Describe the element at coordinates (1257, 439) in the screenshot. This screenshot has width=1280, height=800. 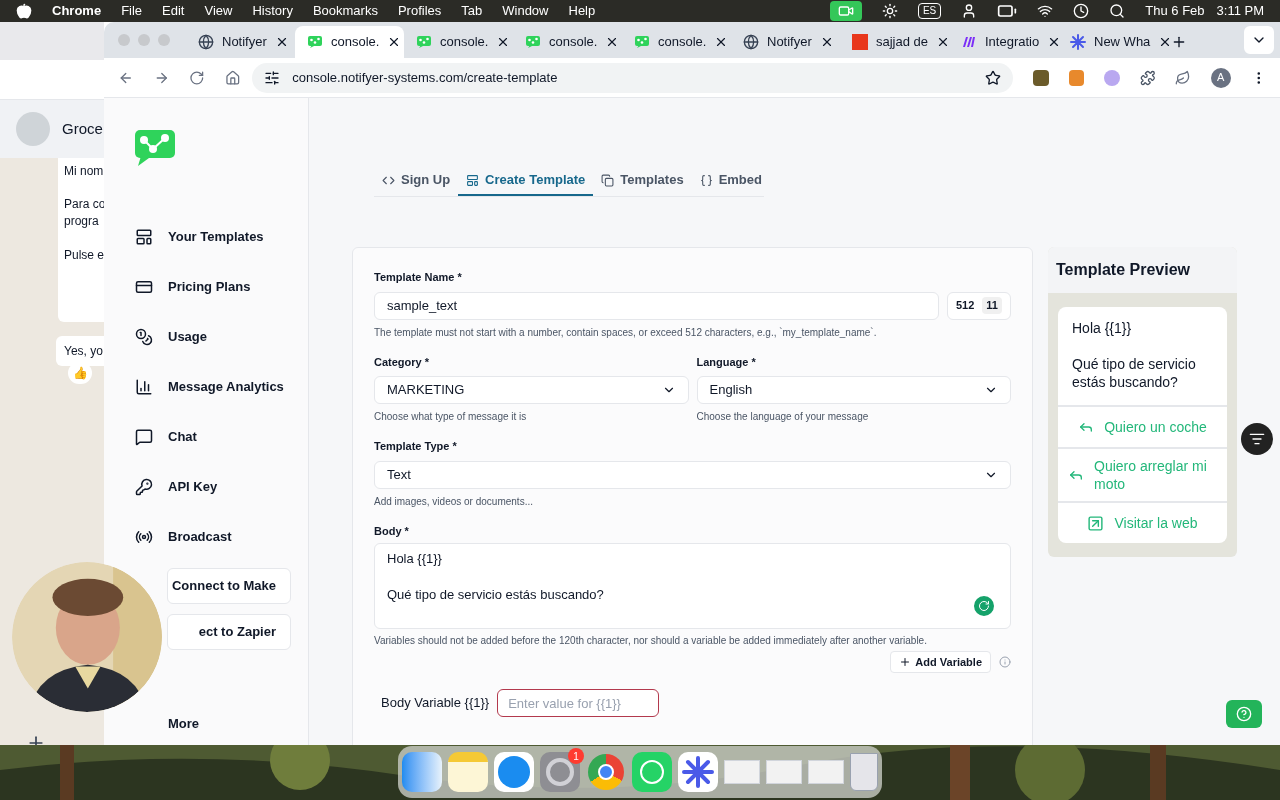
I see `filter-icon` at that location.